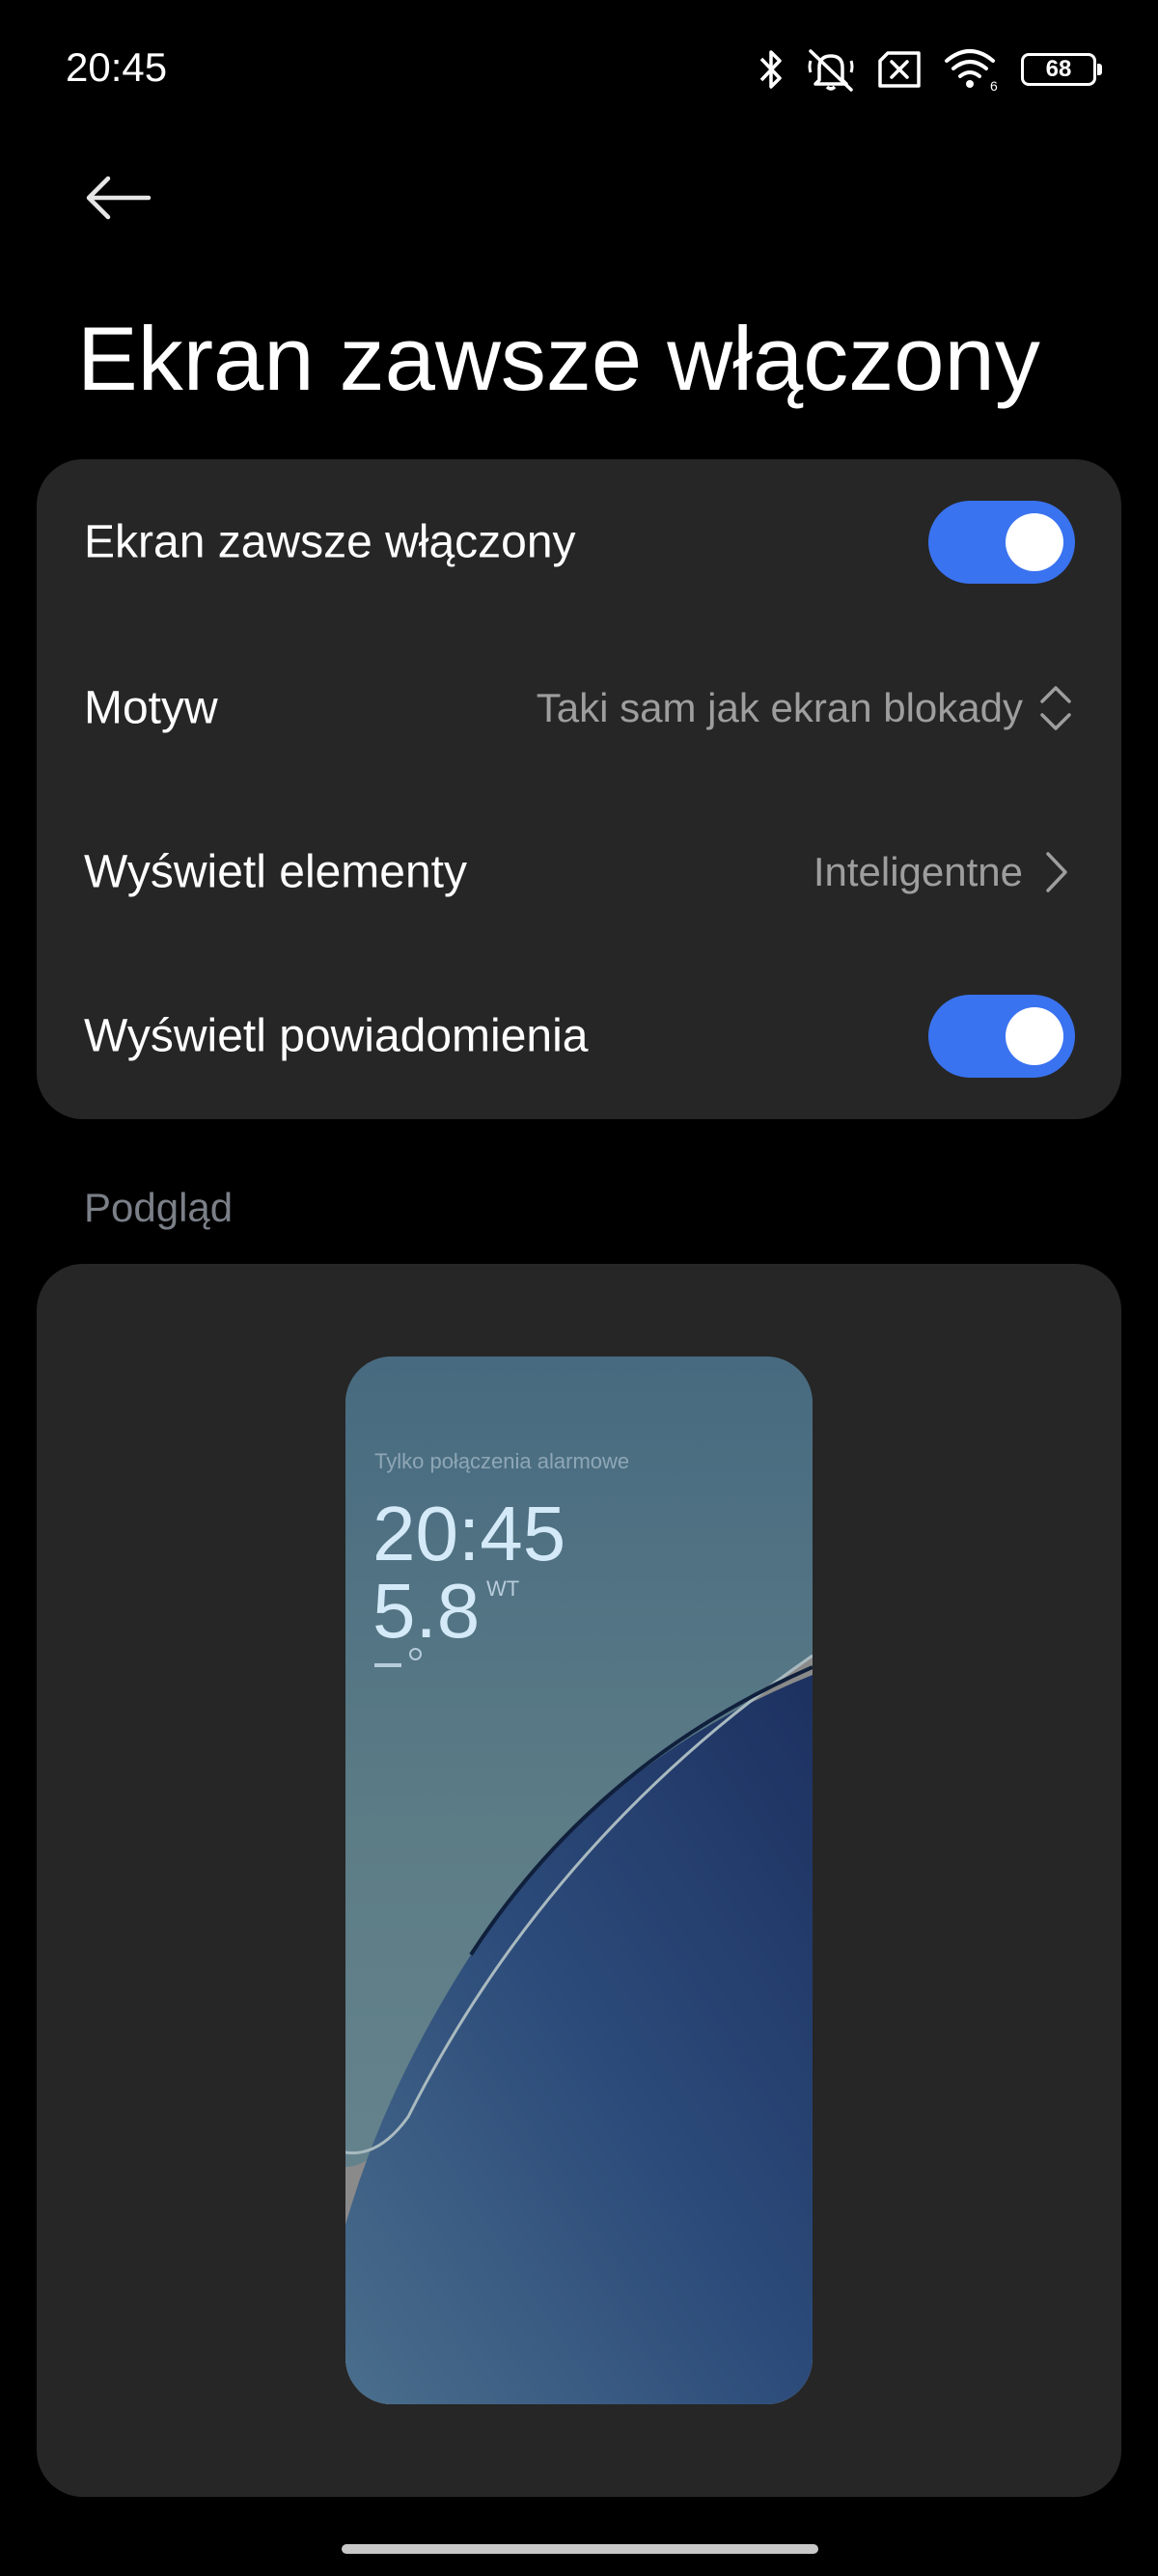  Describe the element at coordinates (579, 872) in the screenshot. I see `setting-row-display-elements: Wyświetl elementy Inteligentne` at that location.